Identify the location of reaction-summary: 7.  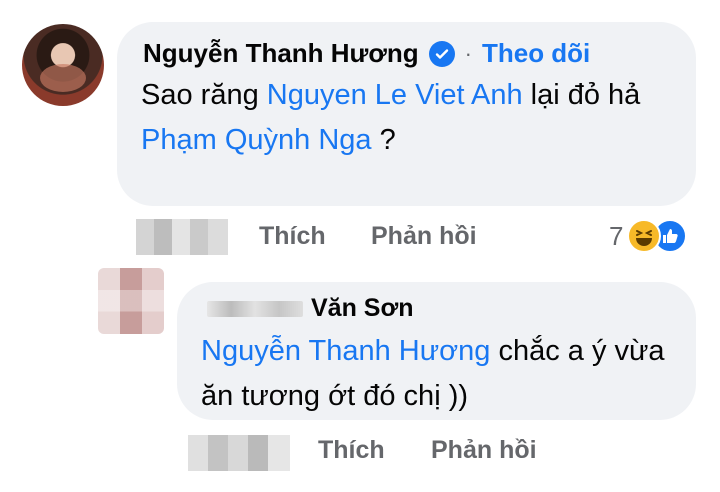
(648, 236).